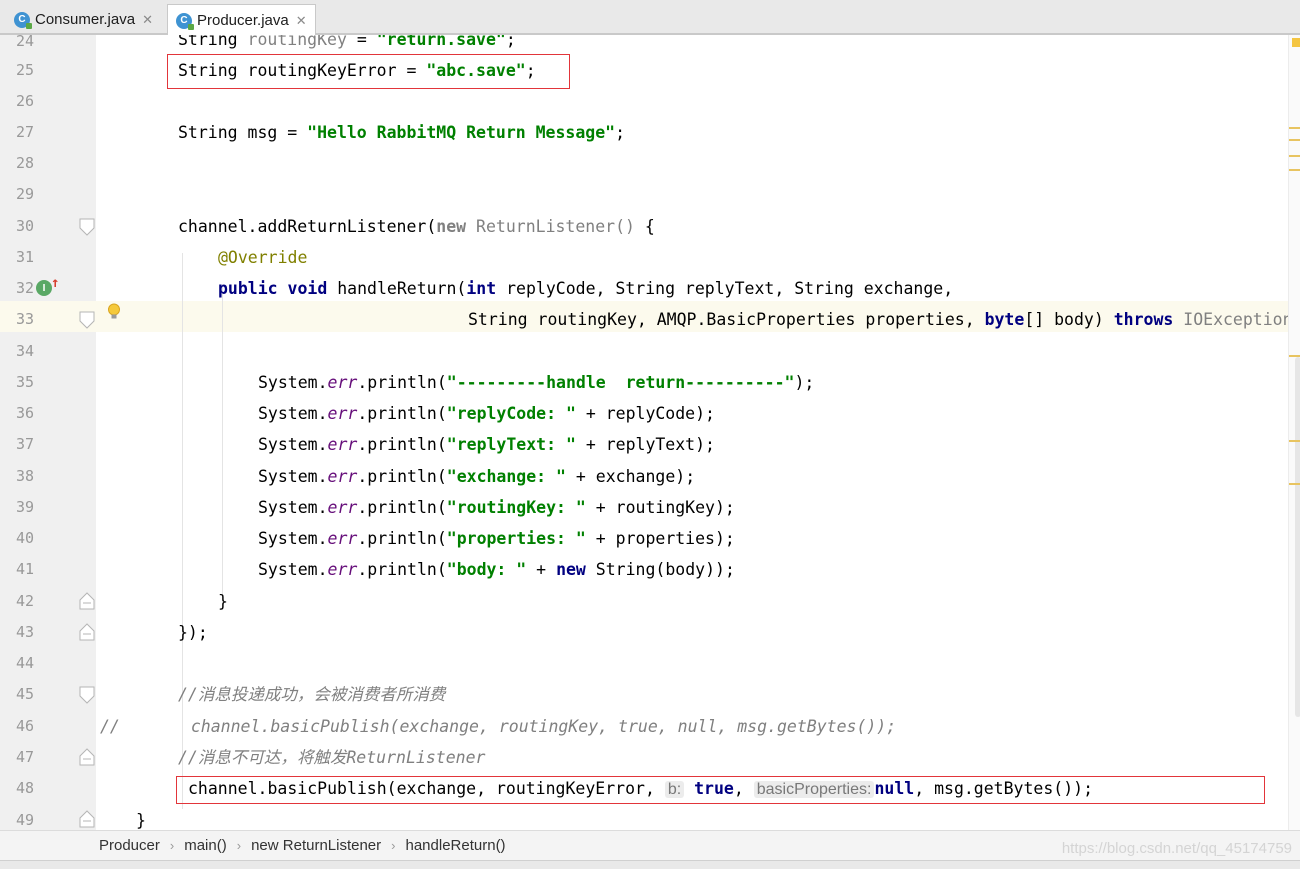  What do you see at coordinates (24, 257) in the screenshot?
I see `line-number: 31` at bounding box center [24, 257].